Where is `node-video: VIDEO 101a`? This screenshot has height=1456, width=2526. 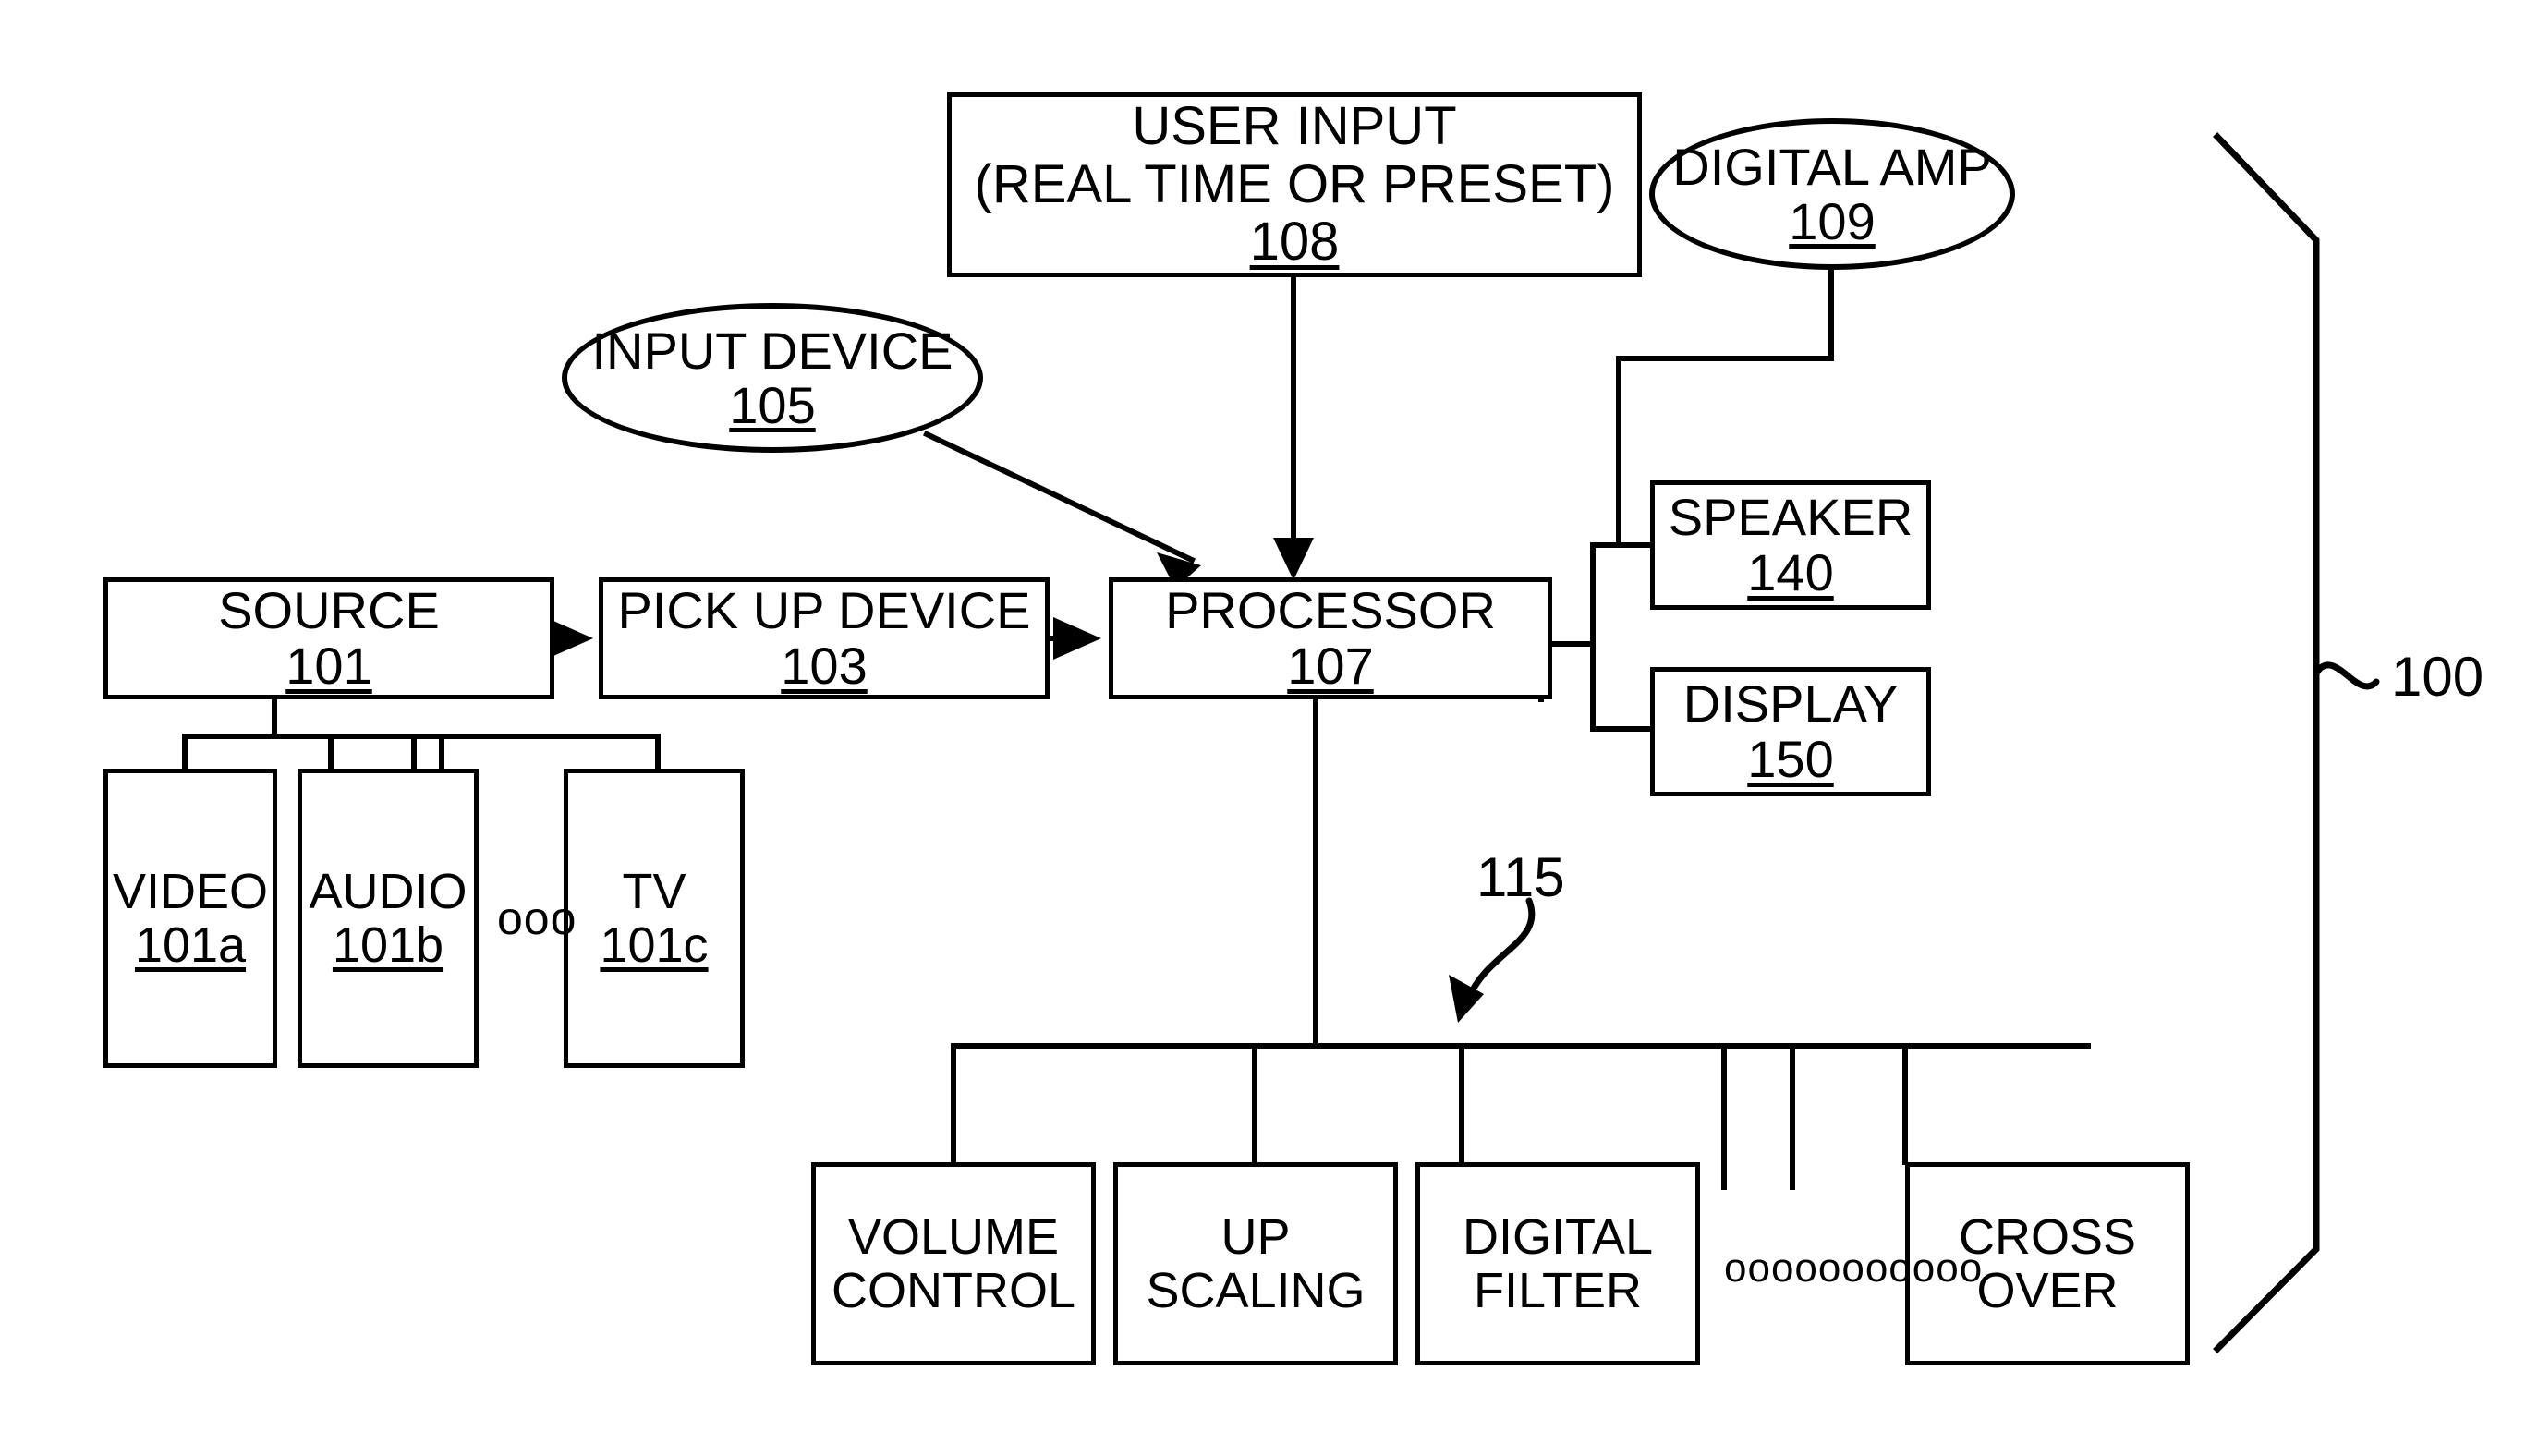 node-video: VIDEO 101a is located at coordinates (190, 918).